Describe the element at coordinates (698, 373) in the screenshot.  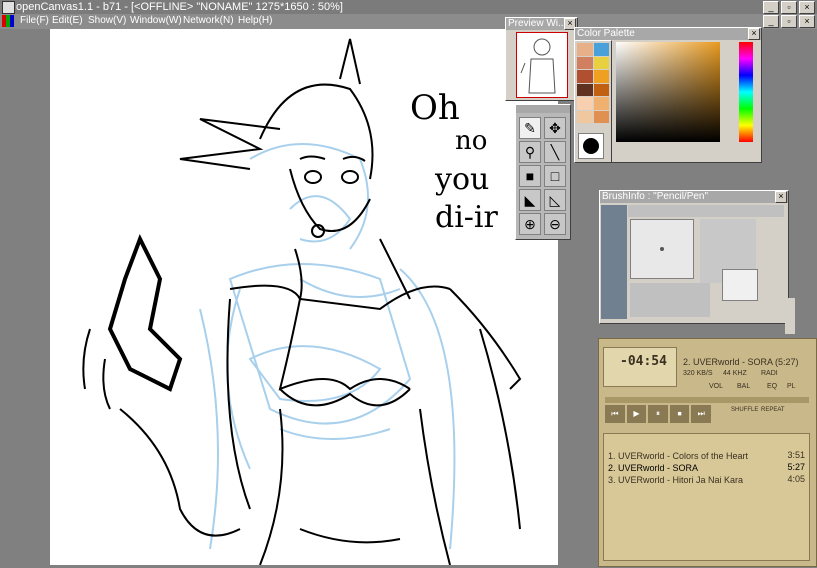
I see `player-kbps: 320 KB/S` at that location.